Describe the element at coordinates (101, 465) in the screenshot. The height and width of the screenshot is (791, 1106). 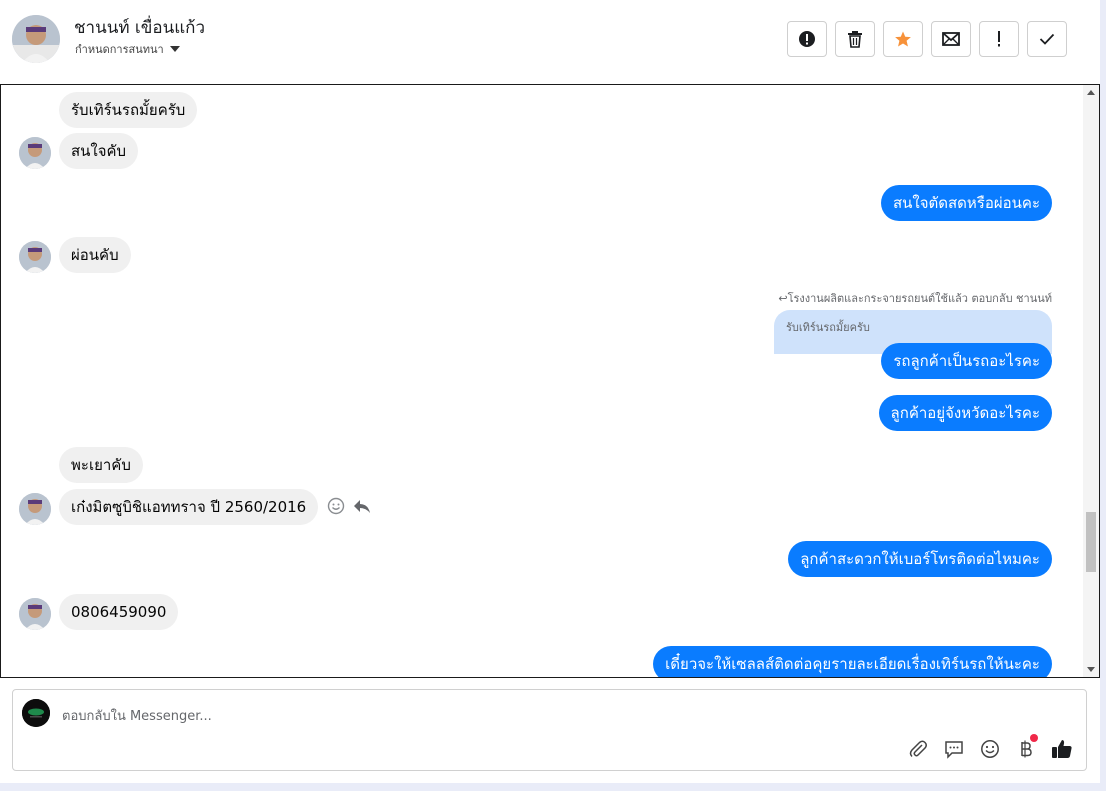
I see `incoming-message: พะเยาคับ` at that location.